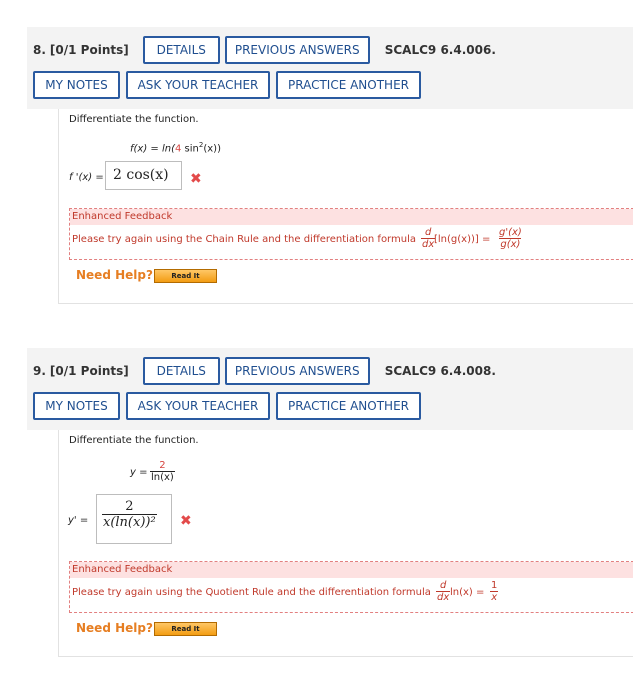  Describe the element at coordinates (510, 232) in the screenshot. I see `q8-formula-num: g'(x)` at that location.